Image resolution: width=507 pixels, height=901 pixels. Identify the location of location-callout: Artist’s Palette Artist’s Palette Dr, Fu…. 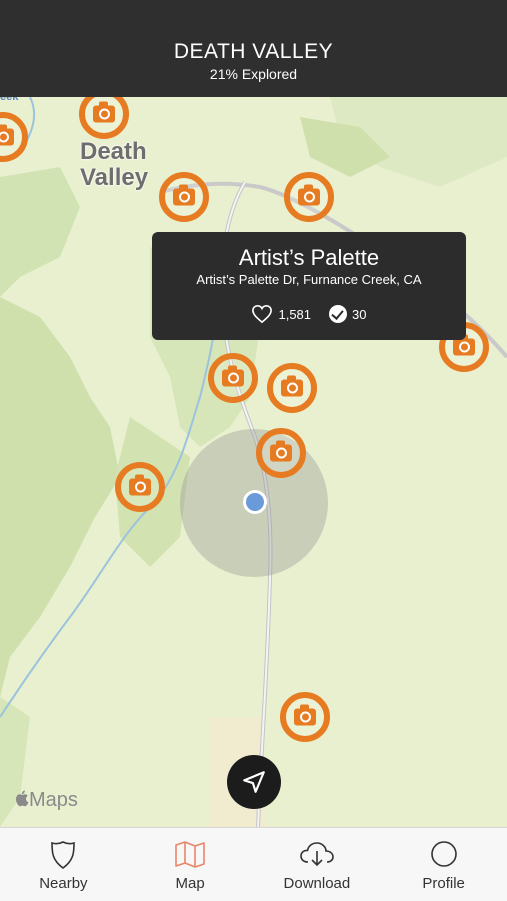
(309, 286).